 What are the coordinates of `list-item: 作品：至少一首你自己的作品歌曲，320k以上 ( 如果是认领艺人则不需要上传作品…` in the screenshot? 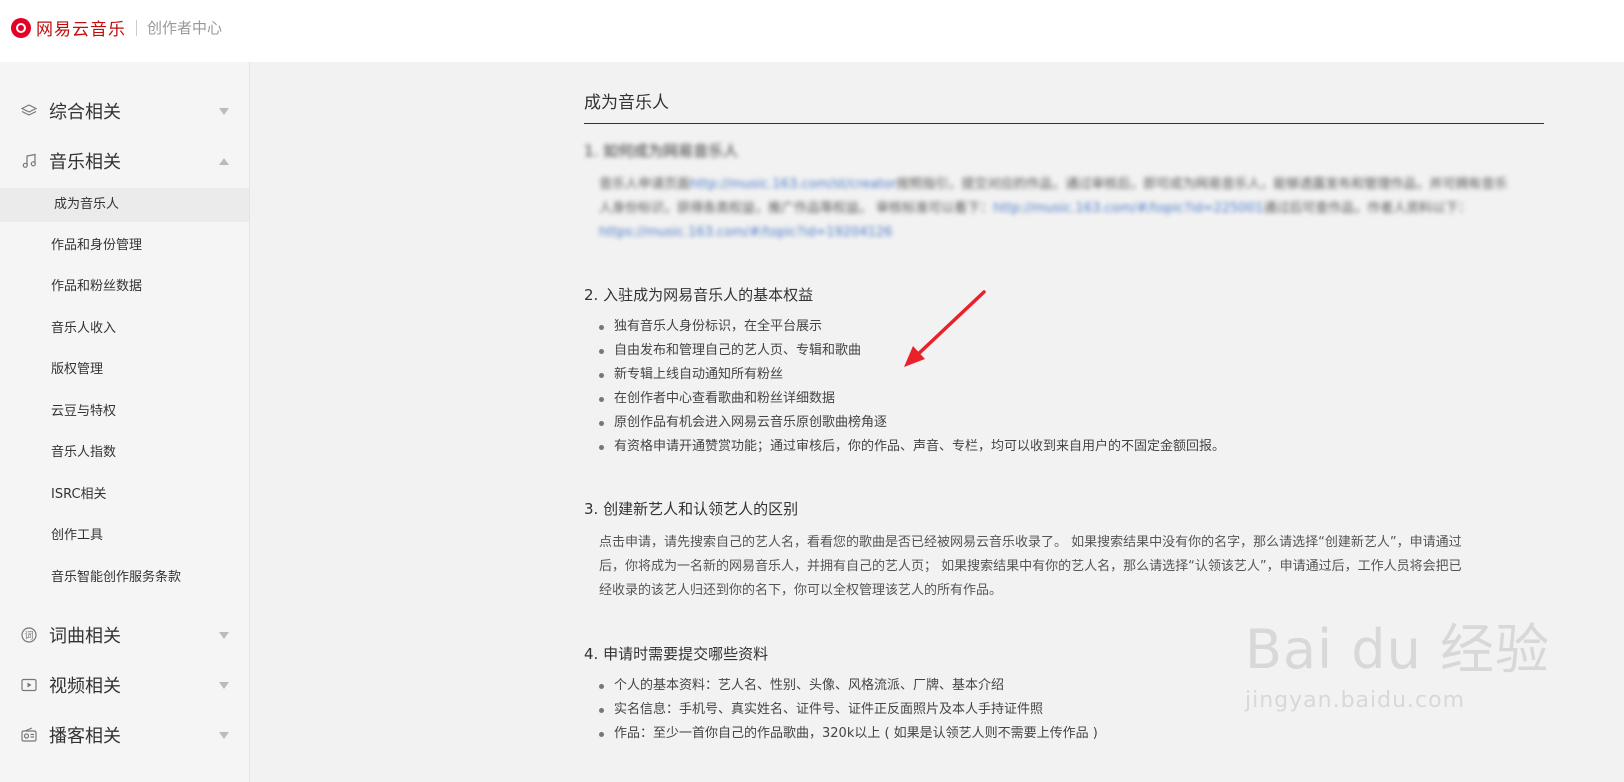 It's located at (1071, 734).